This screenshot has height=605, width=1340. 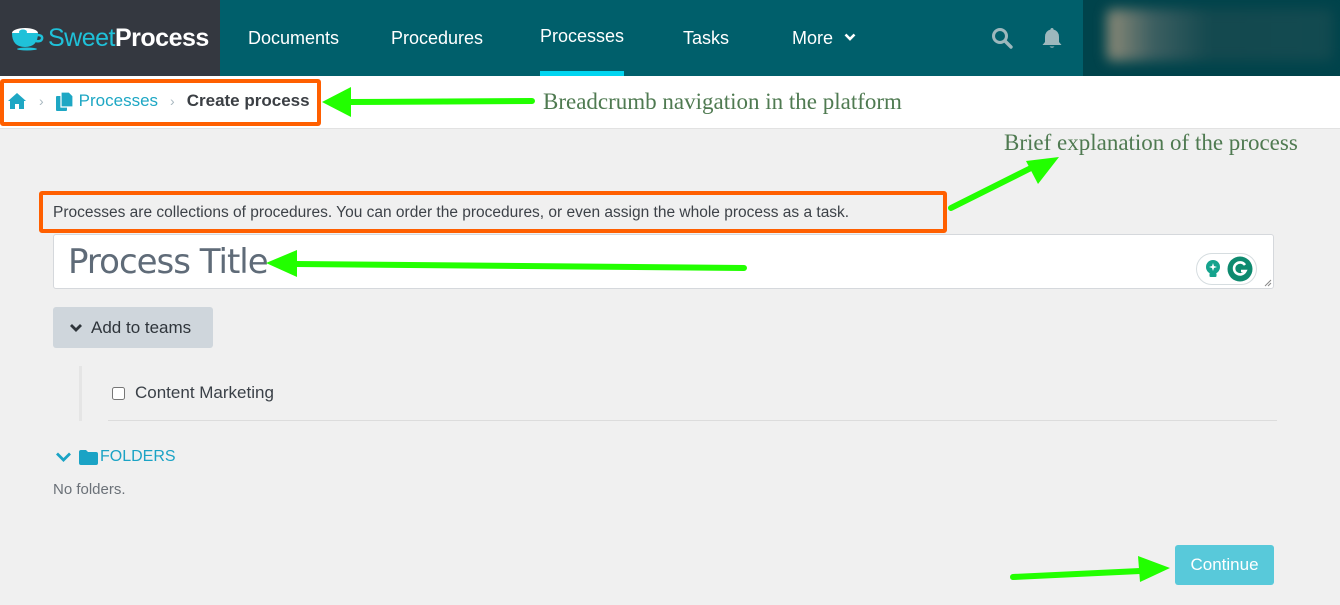 I want to click on team-checkbox, so click(x=118, y=393).